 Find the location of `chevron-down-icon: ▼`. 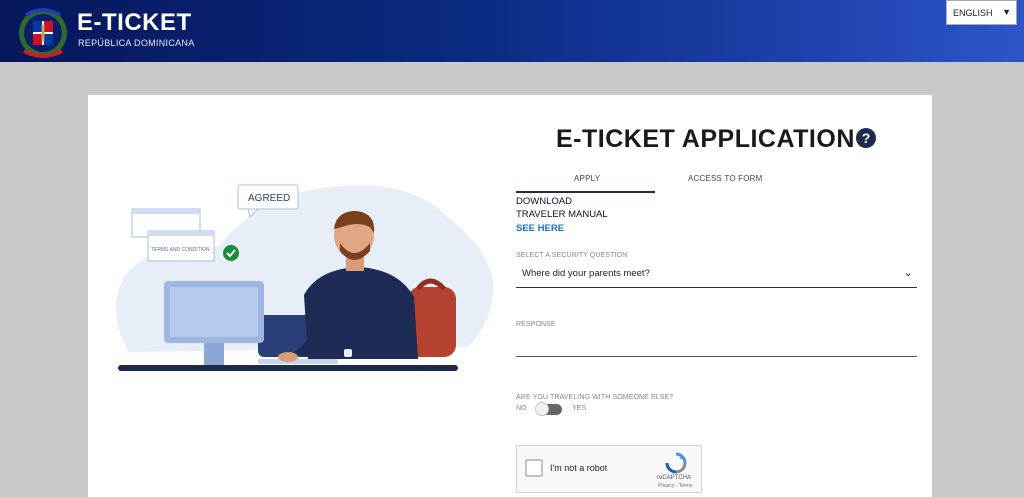

chevron-down-icon: ▼ is located at coordinates (1006, 12).